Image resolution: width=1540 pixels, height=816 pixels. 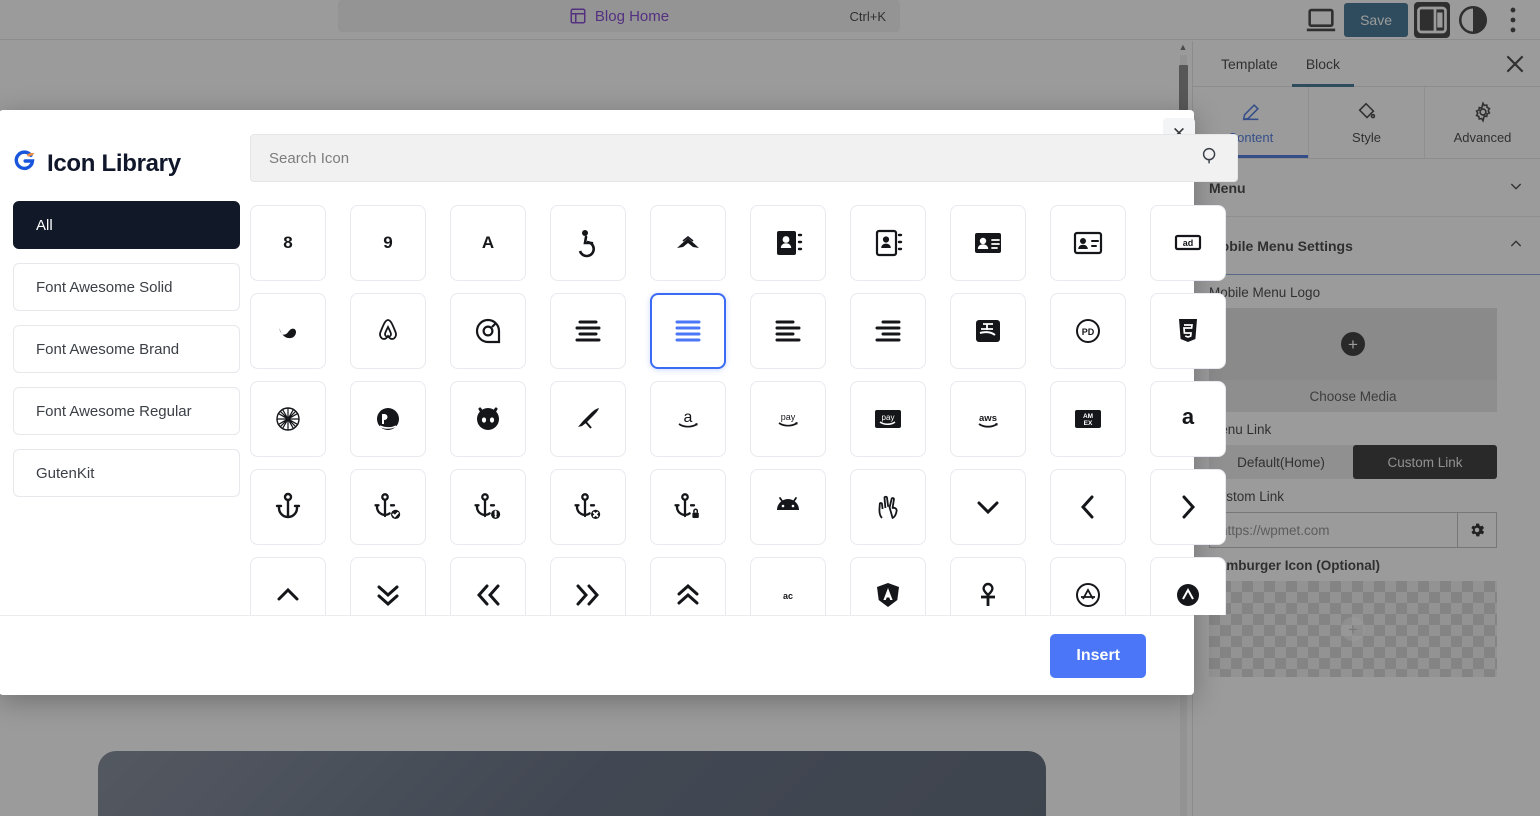 What do you see at coordinates (888, 507) in the screenshot?
I see `hand-peace-icon` at bounding box center [888, 507].